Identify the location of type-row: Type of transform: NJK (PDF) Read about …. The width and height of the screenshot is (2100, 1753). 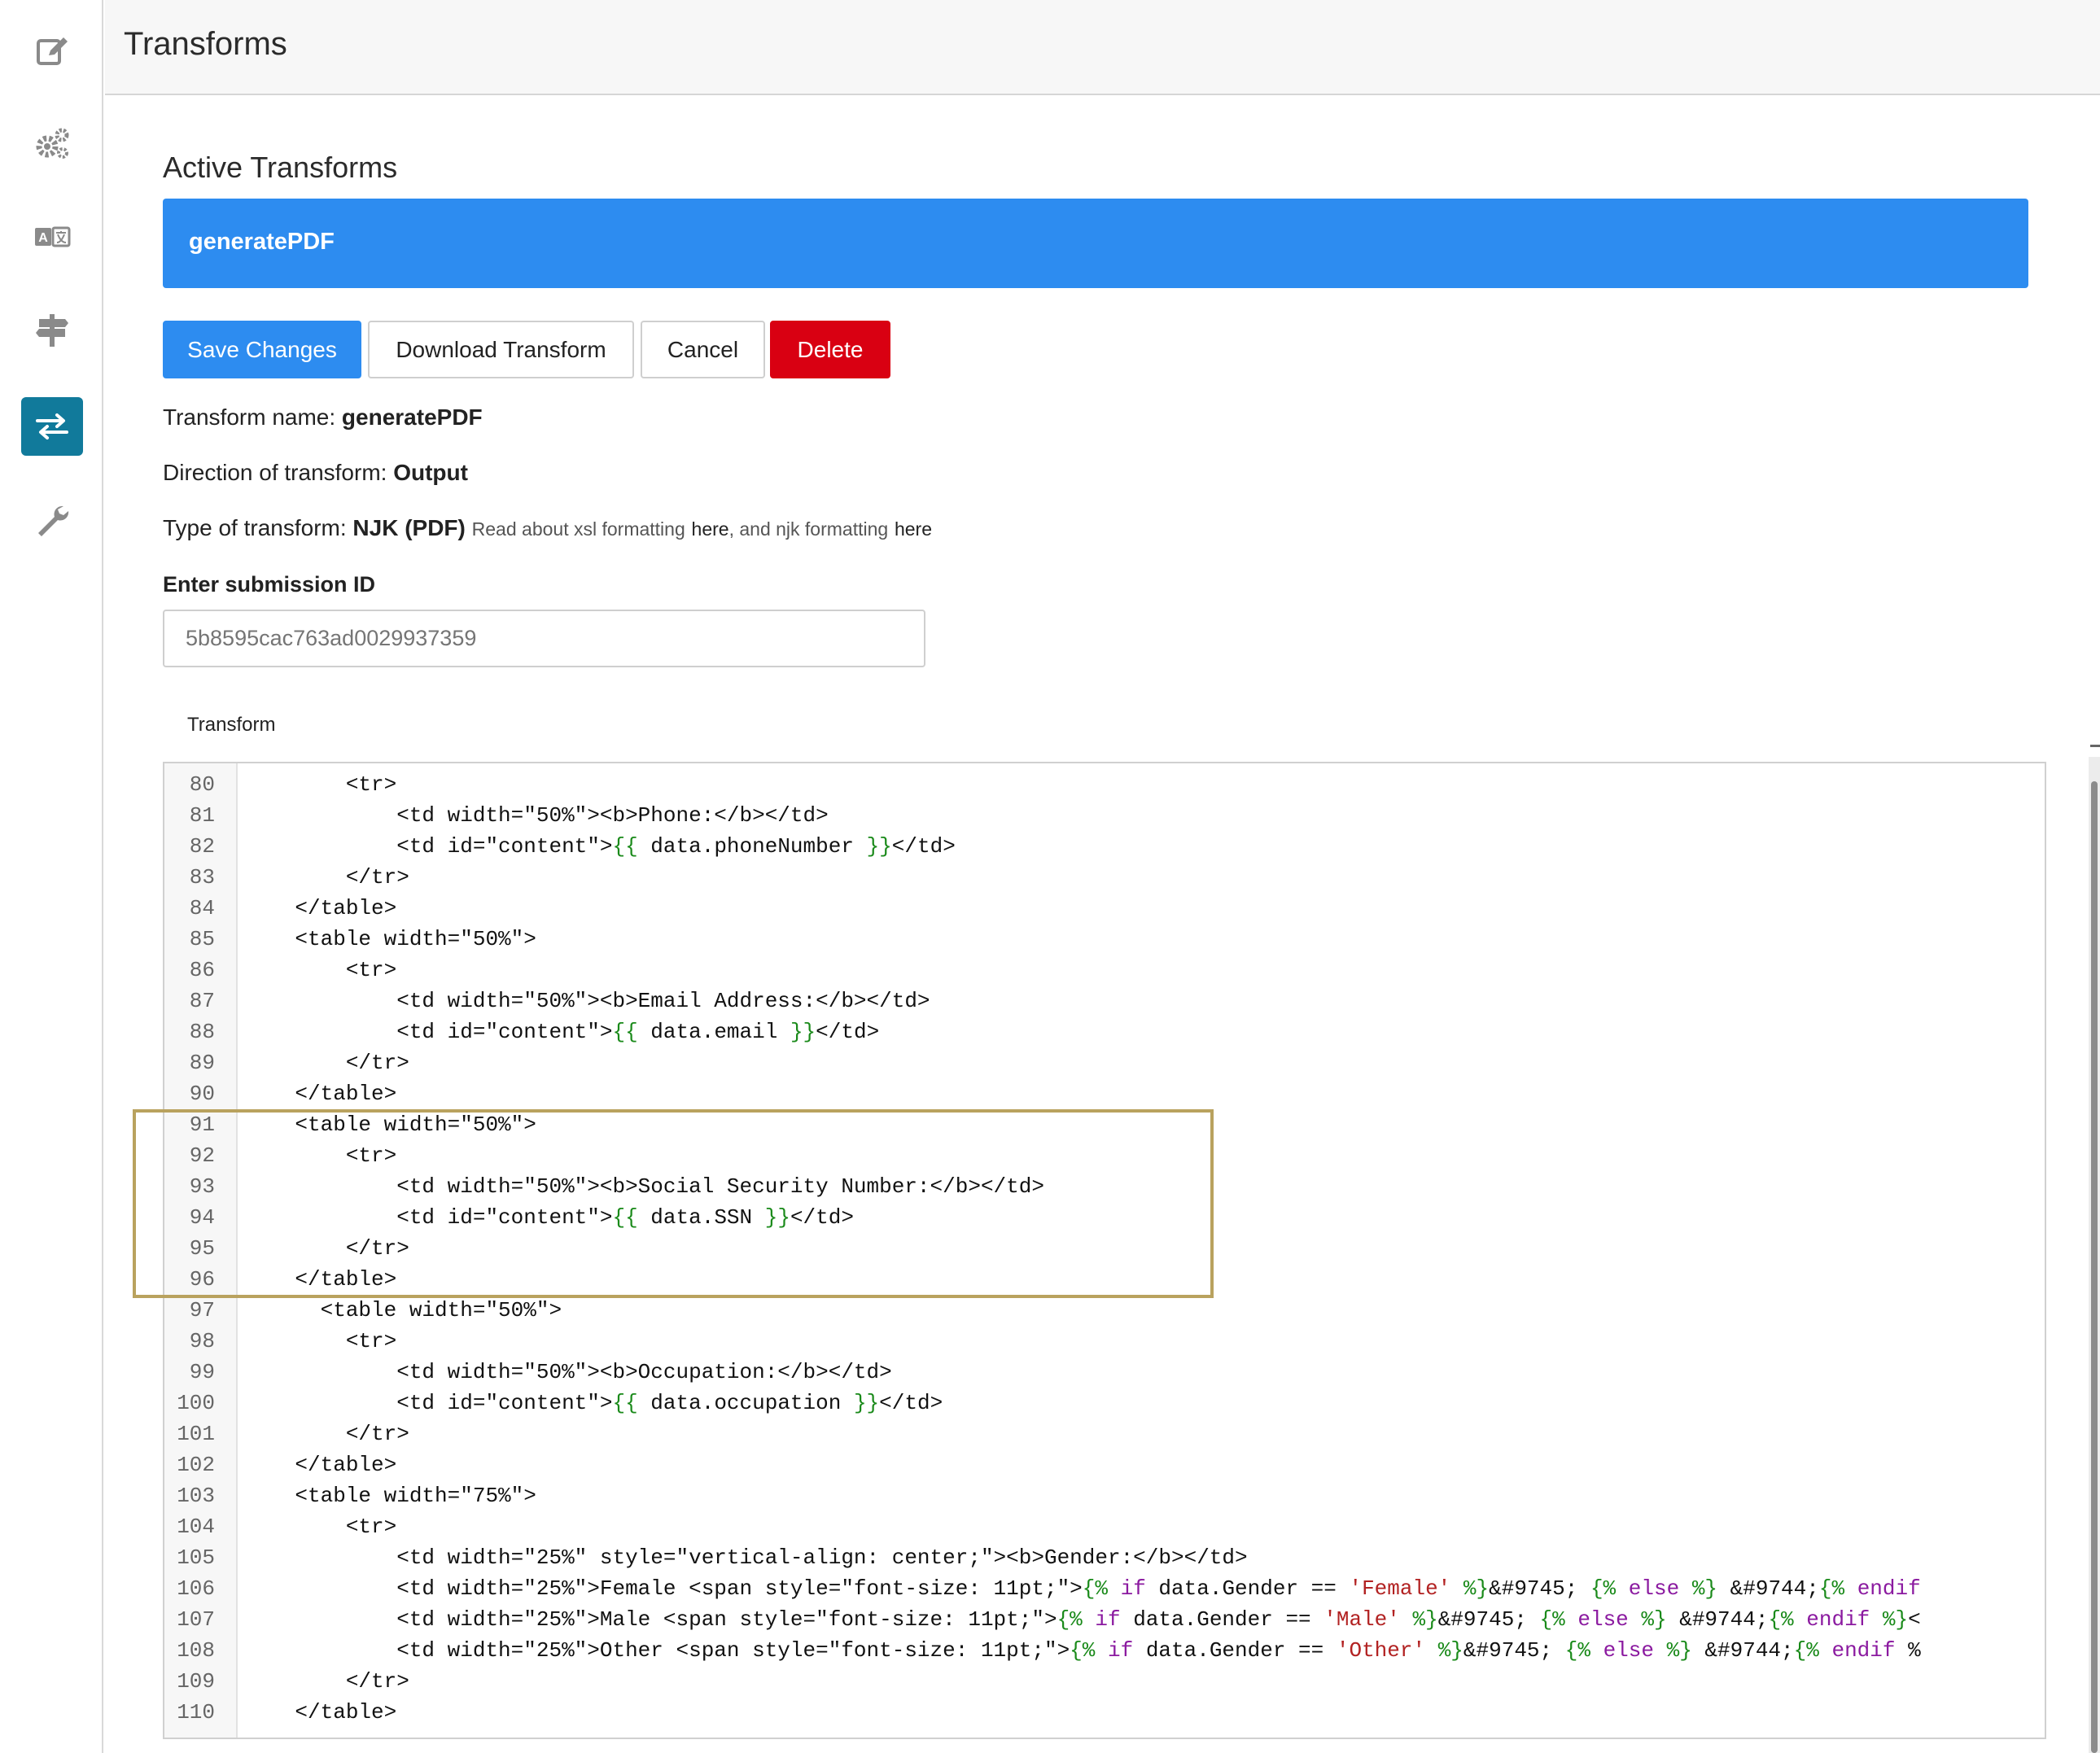
(548, 528).